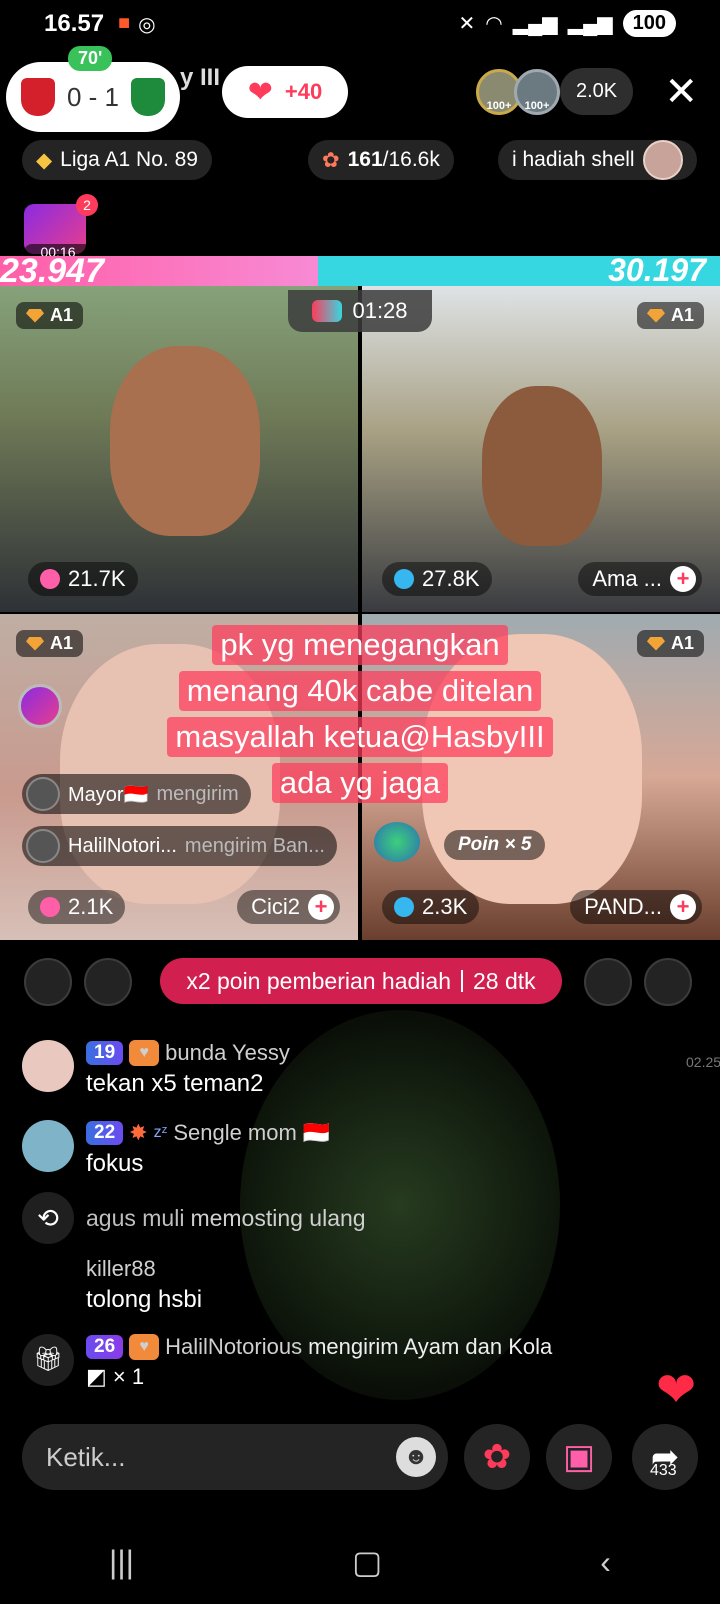 This screenshot has height=1604, width=720. What do you see at coordinates (235, 1457) in the screenshot?
I see `comment-input: Ketik... ☻` at bounding box center [235, 1457].